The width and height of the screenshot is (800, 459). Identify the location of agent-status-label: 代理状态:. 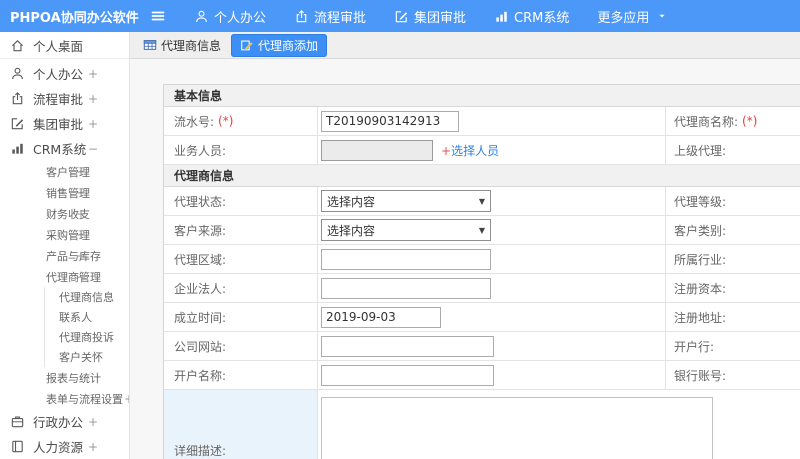
(200, 201).